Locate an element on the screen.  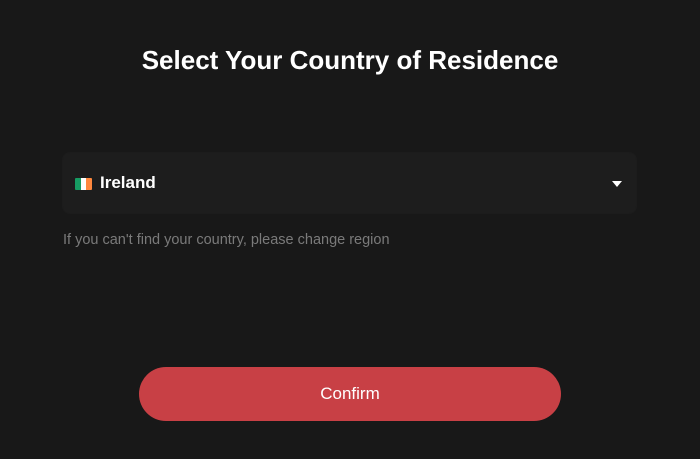
page-title: Select Your Country of Residence is located at coordinates (350, 60).